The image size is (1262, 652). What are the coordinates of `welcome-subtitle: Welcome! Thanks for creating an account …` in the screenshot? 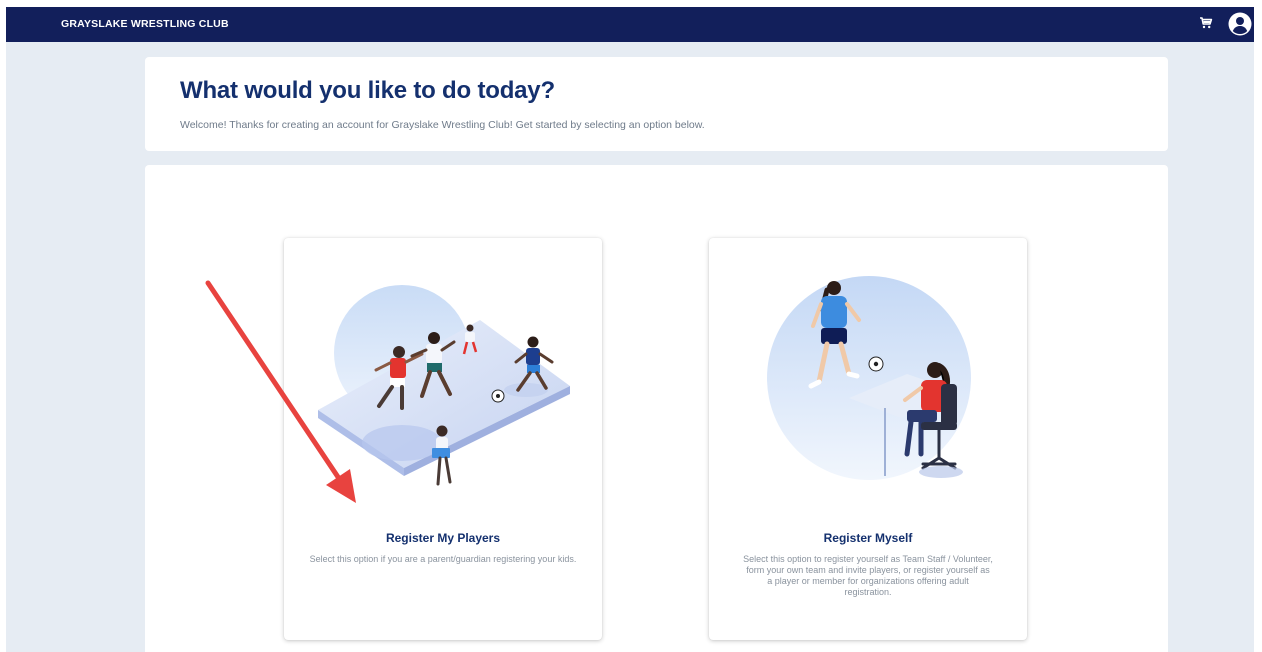 It's located at (442, 125).